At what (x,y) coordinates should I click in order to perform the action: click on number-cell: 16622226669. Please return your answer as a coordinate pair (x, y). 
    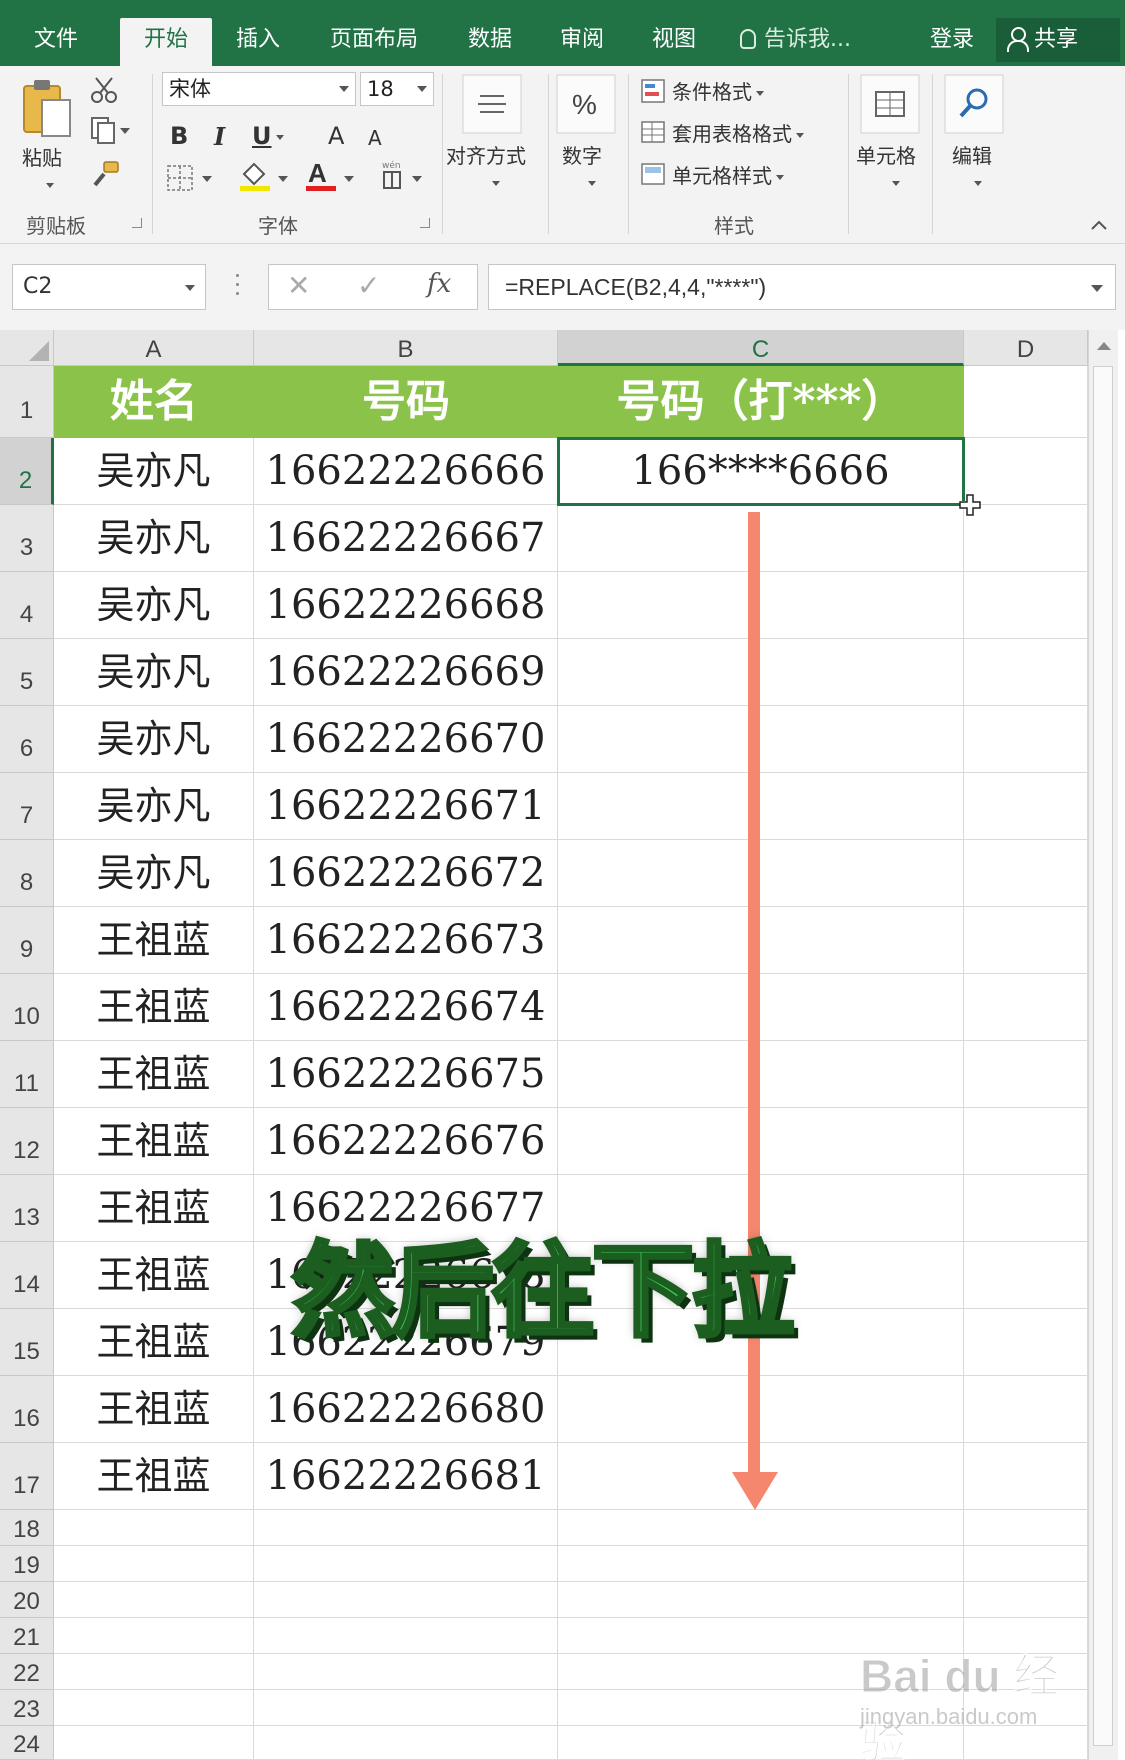
    Looking at the image, I should click on (406, 672).